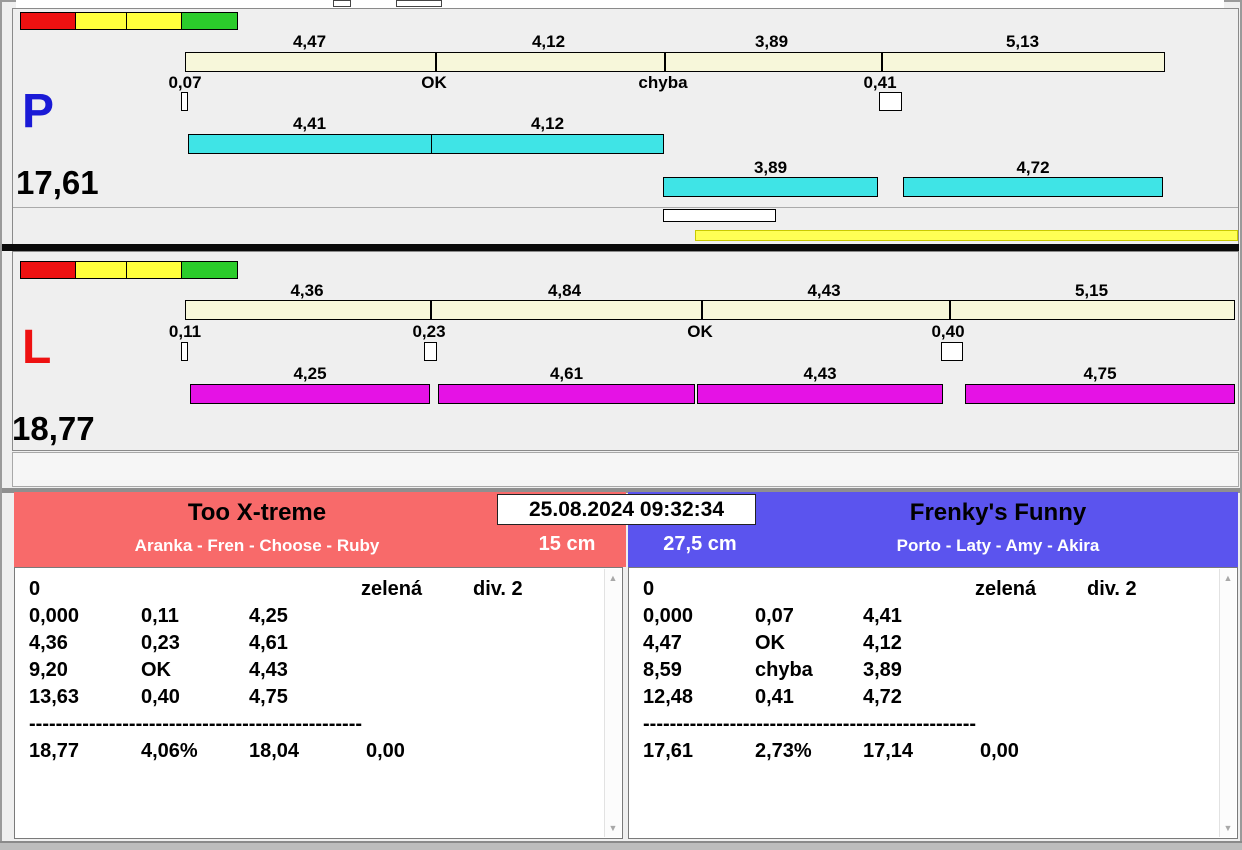 The image size is (1242, 850). What do you see at coordinates (185, 331) in the screenshot?
I see `gate-mark-label: 0,11` at bounding box center [185, 331].